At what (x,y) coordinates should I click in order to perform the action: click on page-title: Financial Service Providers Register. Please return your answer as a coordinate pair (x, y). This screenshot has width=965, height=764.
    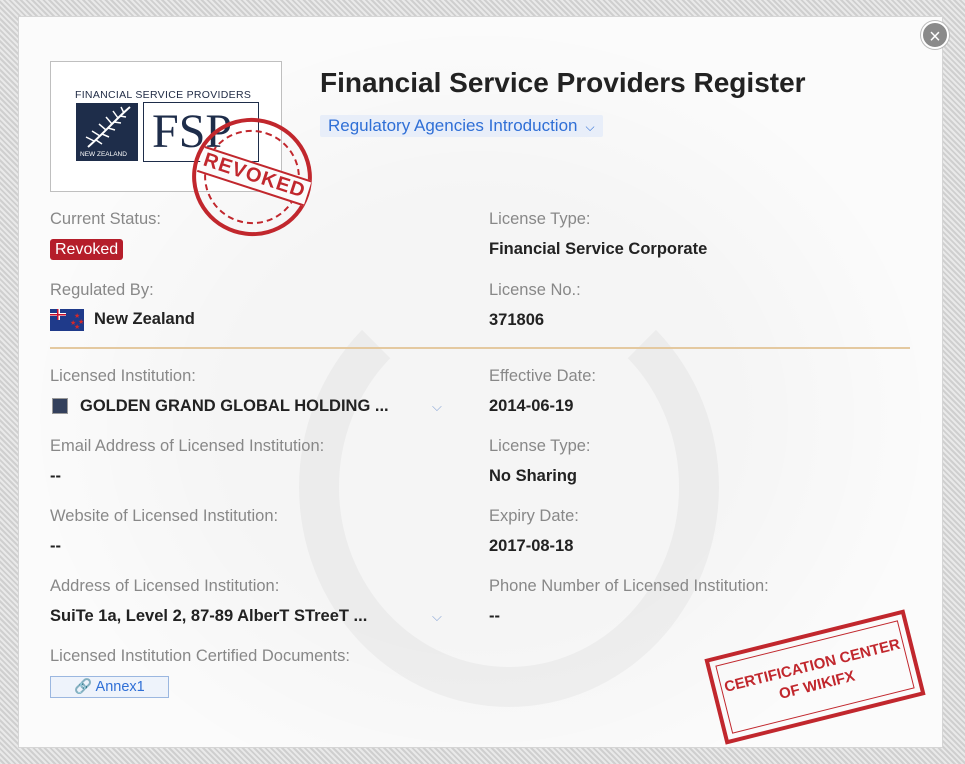
    Looking at the image, I should click on (563, 82).